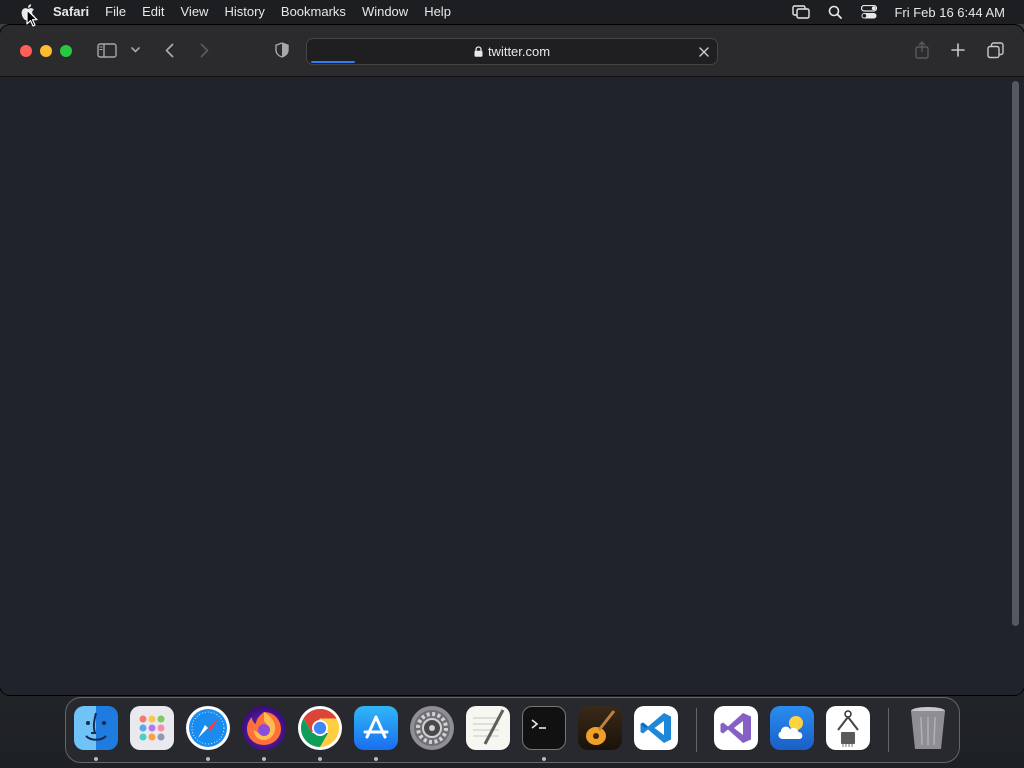 This screenshot has height=768, width=1024. Describe the element at coordinates (204, 50) in the screenshot. I see `forward-icon` at that location.